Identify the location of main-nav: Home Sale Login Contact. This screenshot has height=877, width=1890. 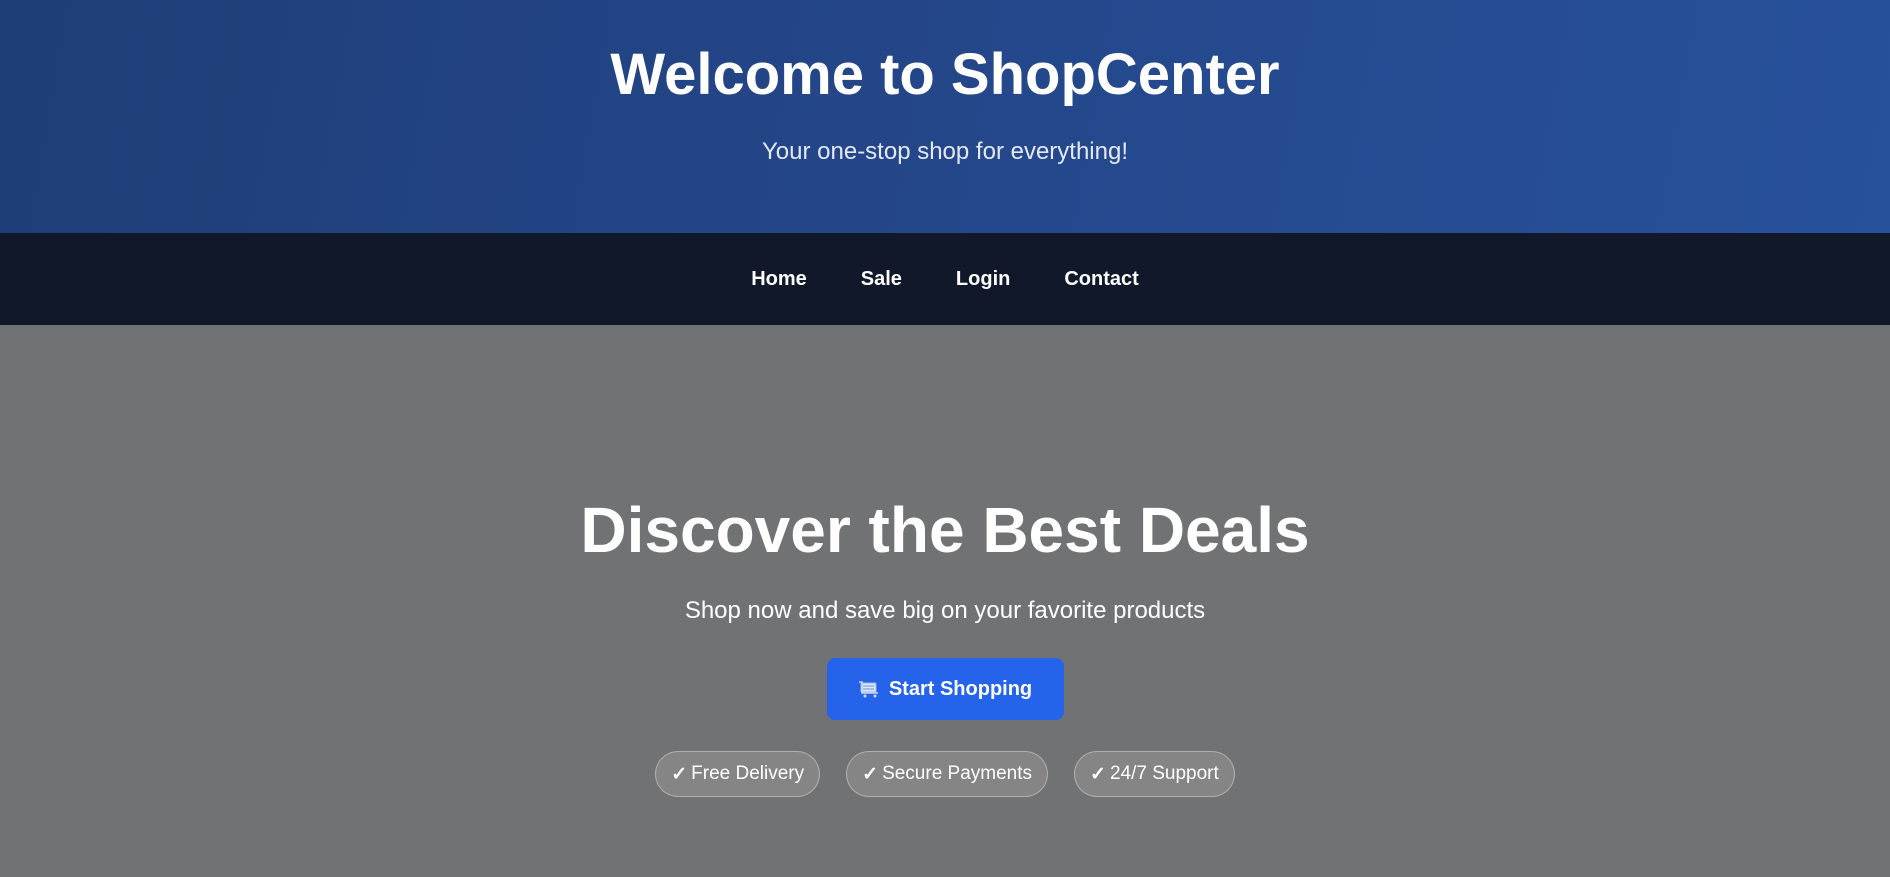
(945, 279).